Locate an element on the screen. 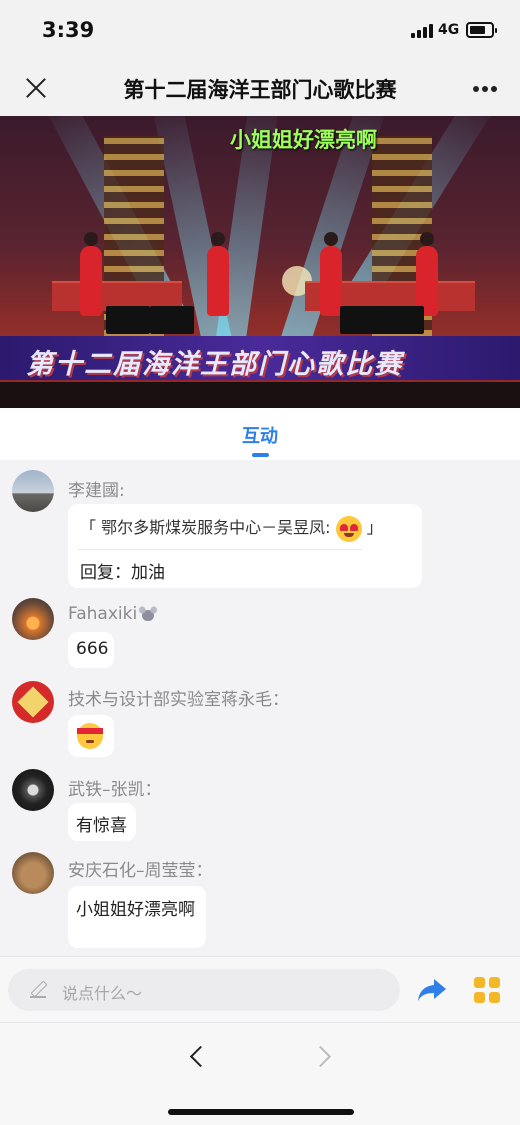  headband-emoji is located at coordinates (90, 736).